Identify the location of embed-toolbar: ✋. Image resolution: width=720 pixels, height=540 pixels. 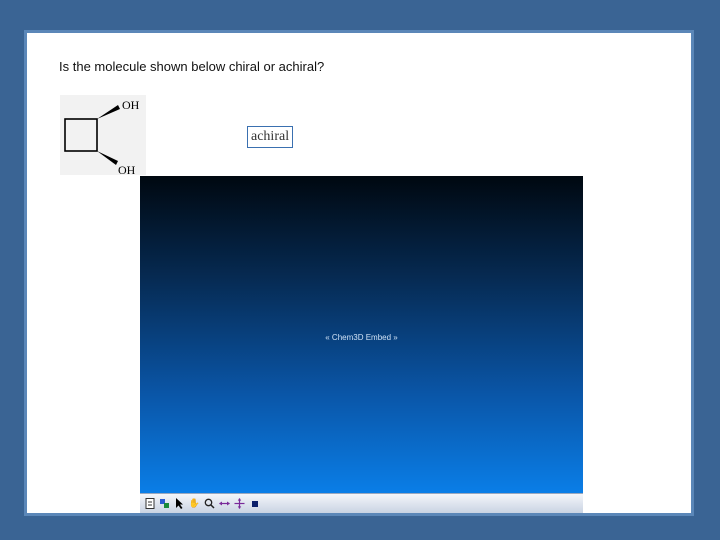
(361, 503).